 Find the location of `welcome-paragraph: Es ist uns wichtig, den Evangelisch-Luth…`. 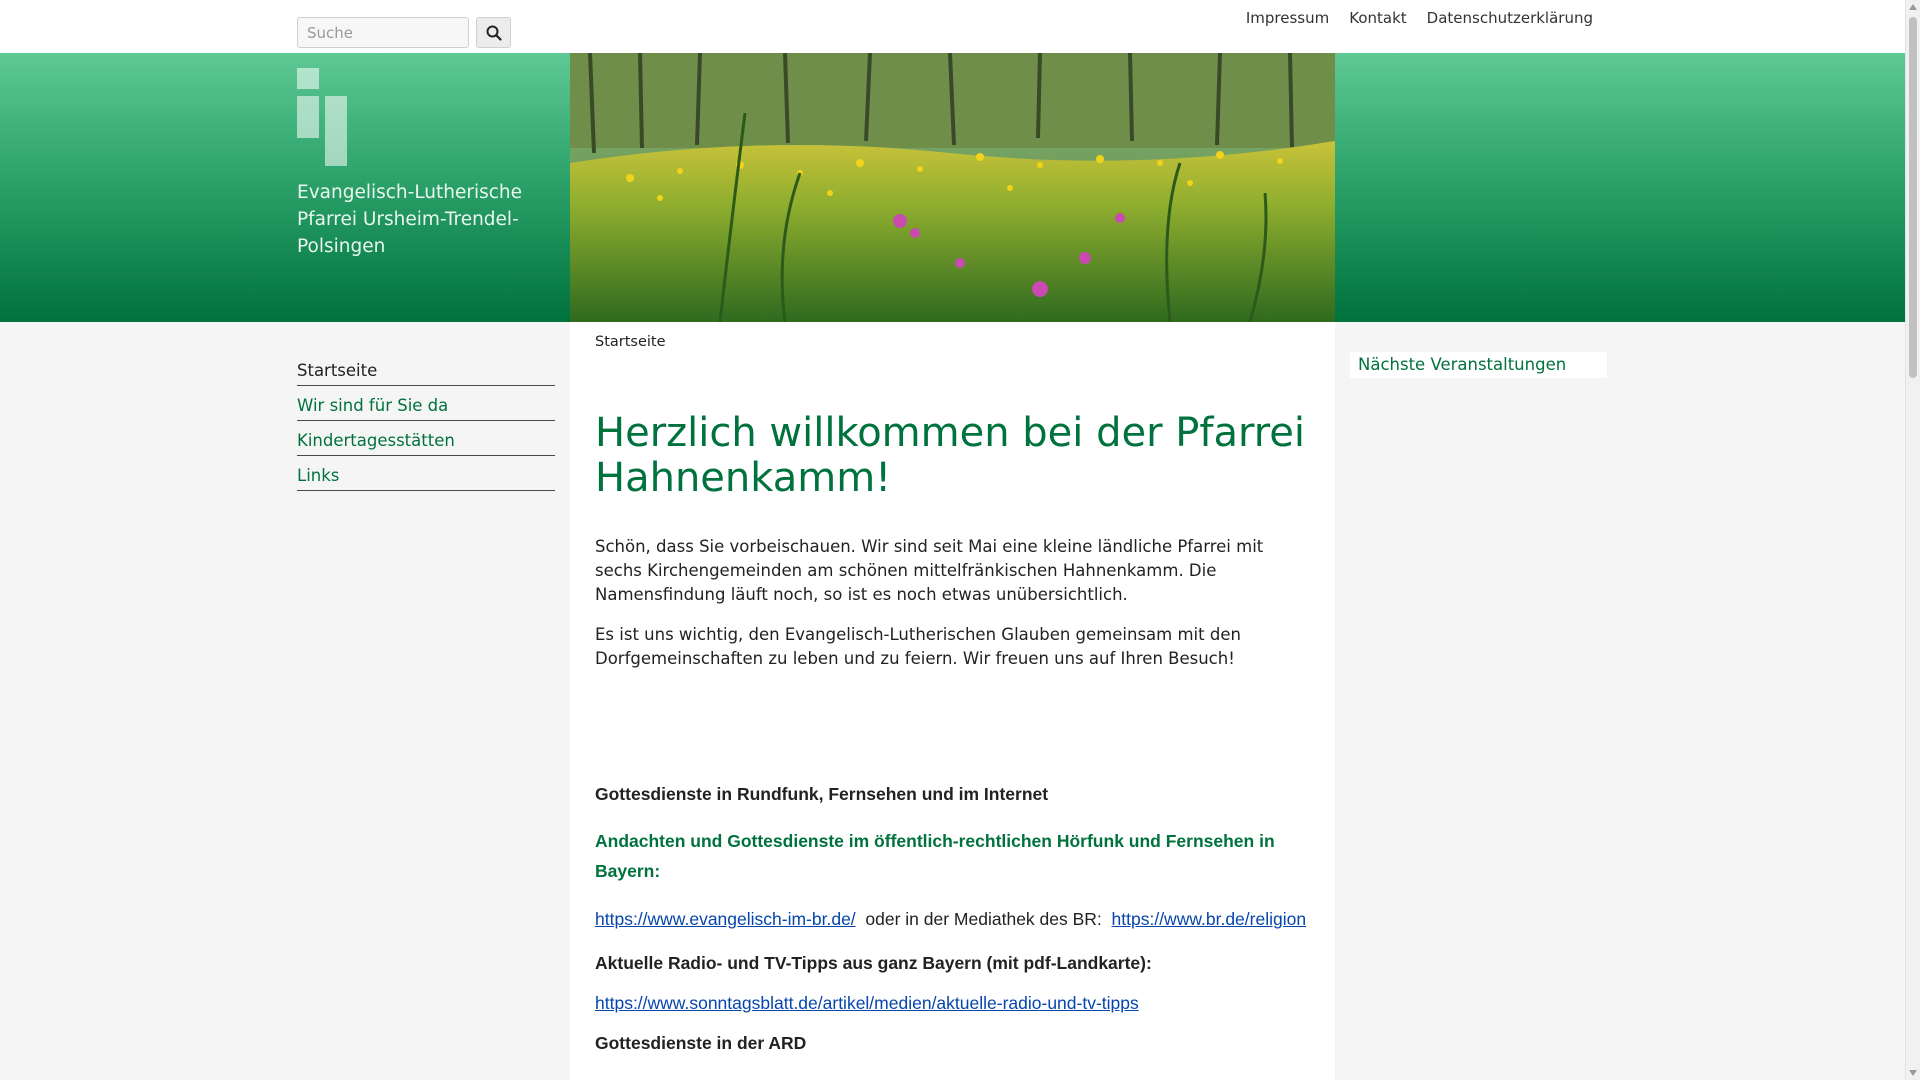

welcome-paragraph: Es ist uns wichtig, den Evangelisch-Luth… is located at coordinates (918, 646).